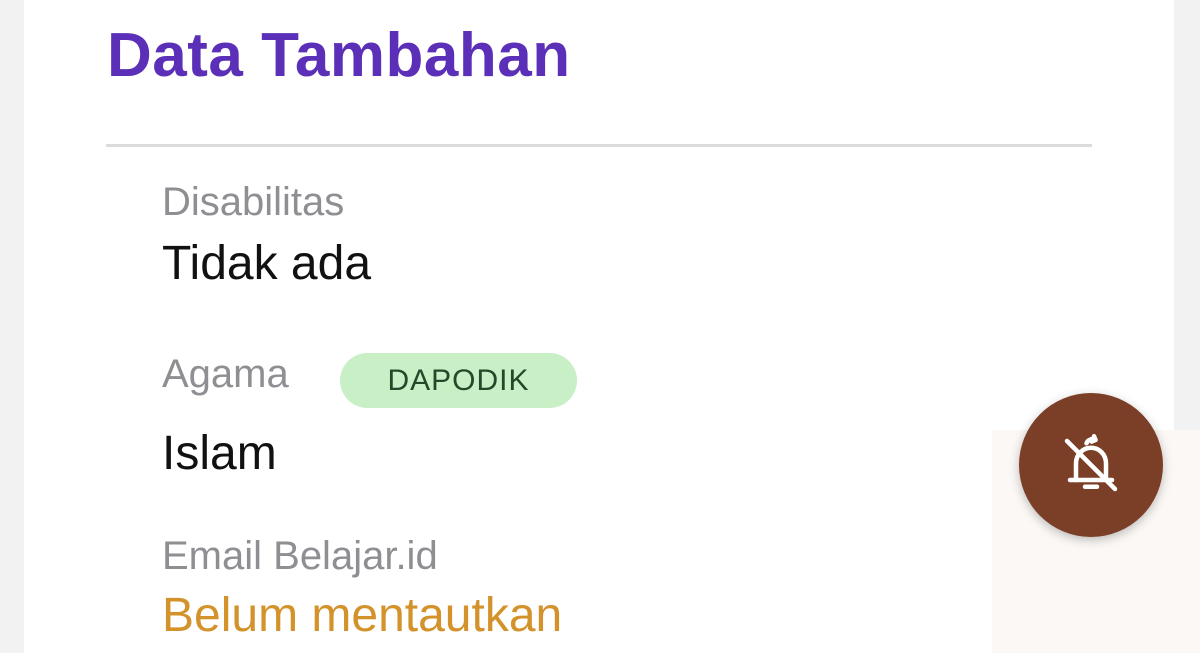  I want to click on section-title: Data Tambahan, so click(339, 55).